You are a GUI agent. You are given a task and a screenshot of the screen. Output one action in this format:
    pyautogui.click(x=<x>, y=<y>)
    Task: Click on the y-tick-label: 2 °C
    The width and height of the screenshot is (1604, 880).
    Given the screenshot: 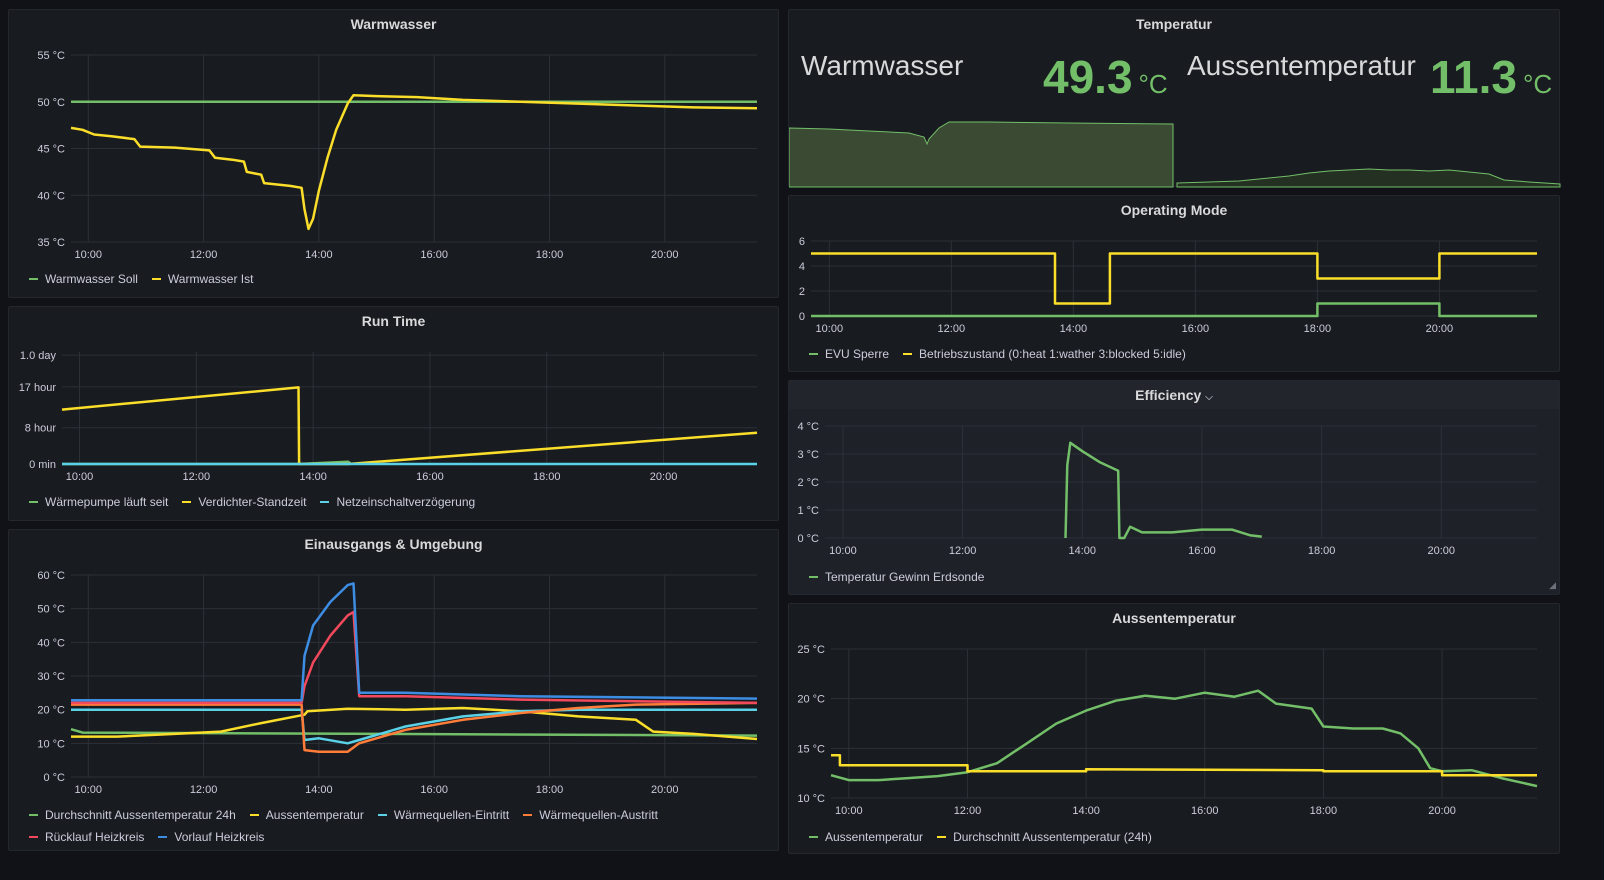 What is the action you would take?
    pyautogui.click(x=808, y=483)
    